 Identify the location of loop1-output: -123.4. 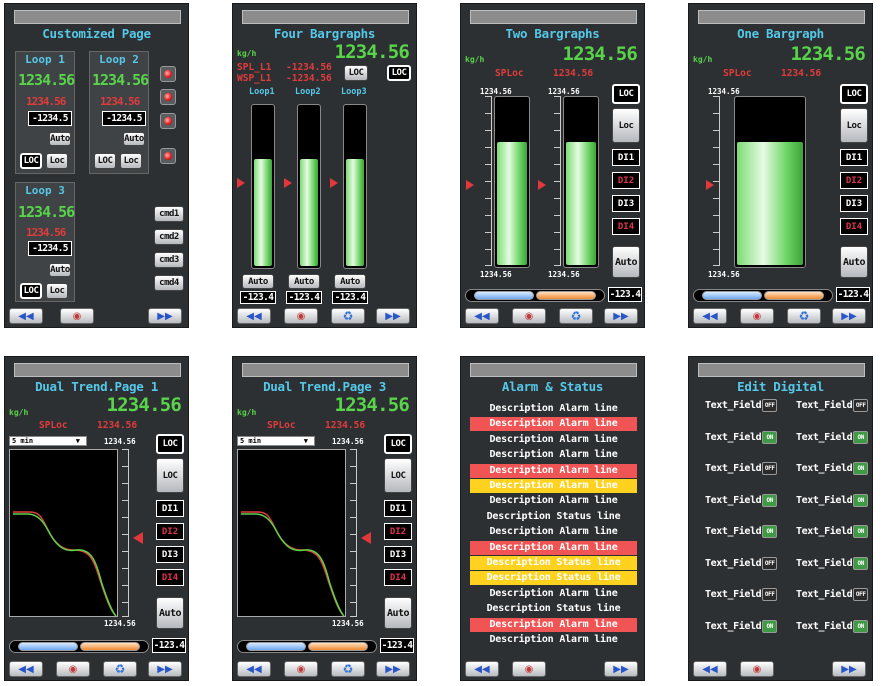
(258, 297).